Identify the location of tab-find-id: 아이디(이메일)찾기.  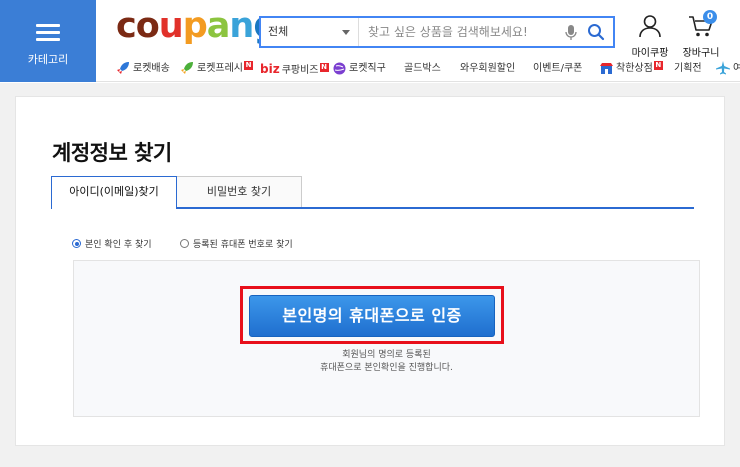
(114, 192).